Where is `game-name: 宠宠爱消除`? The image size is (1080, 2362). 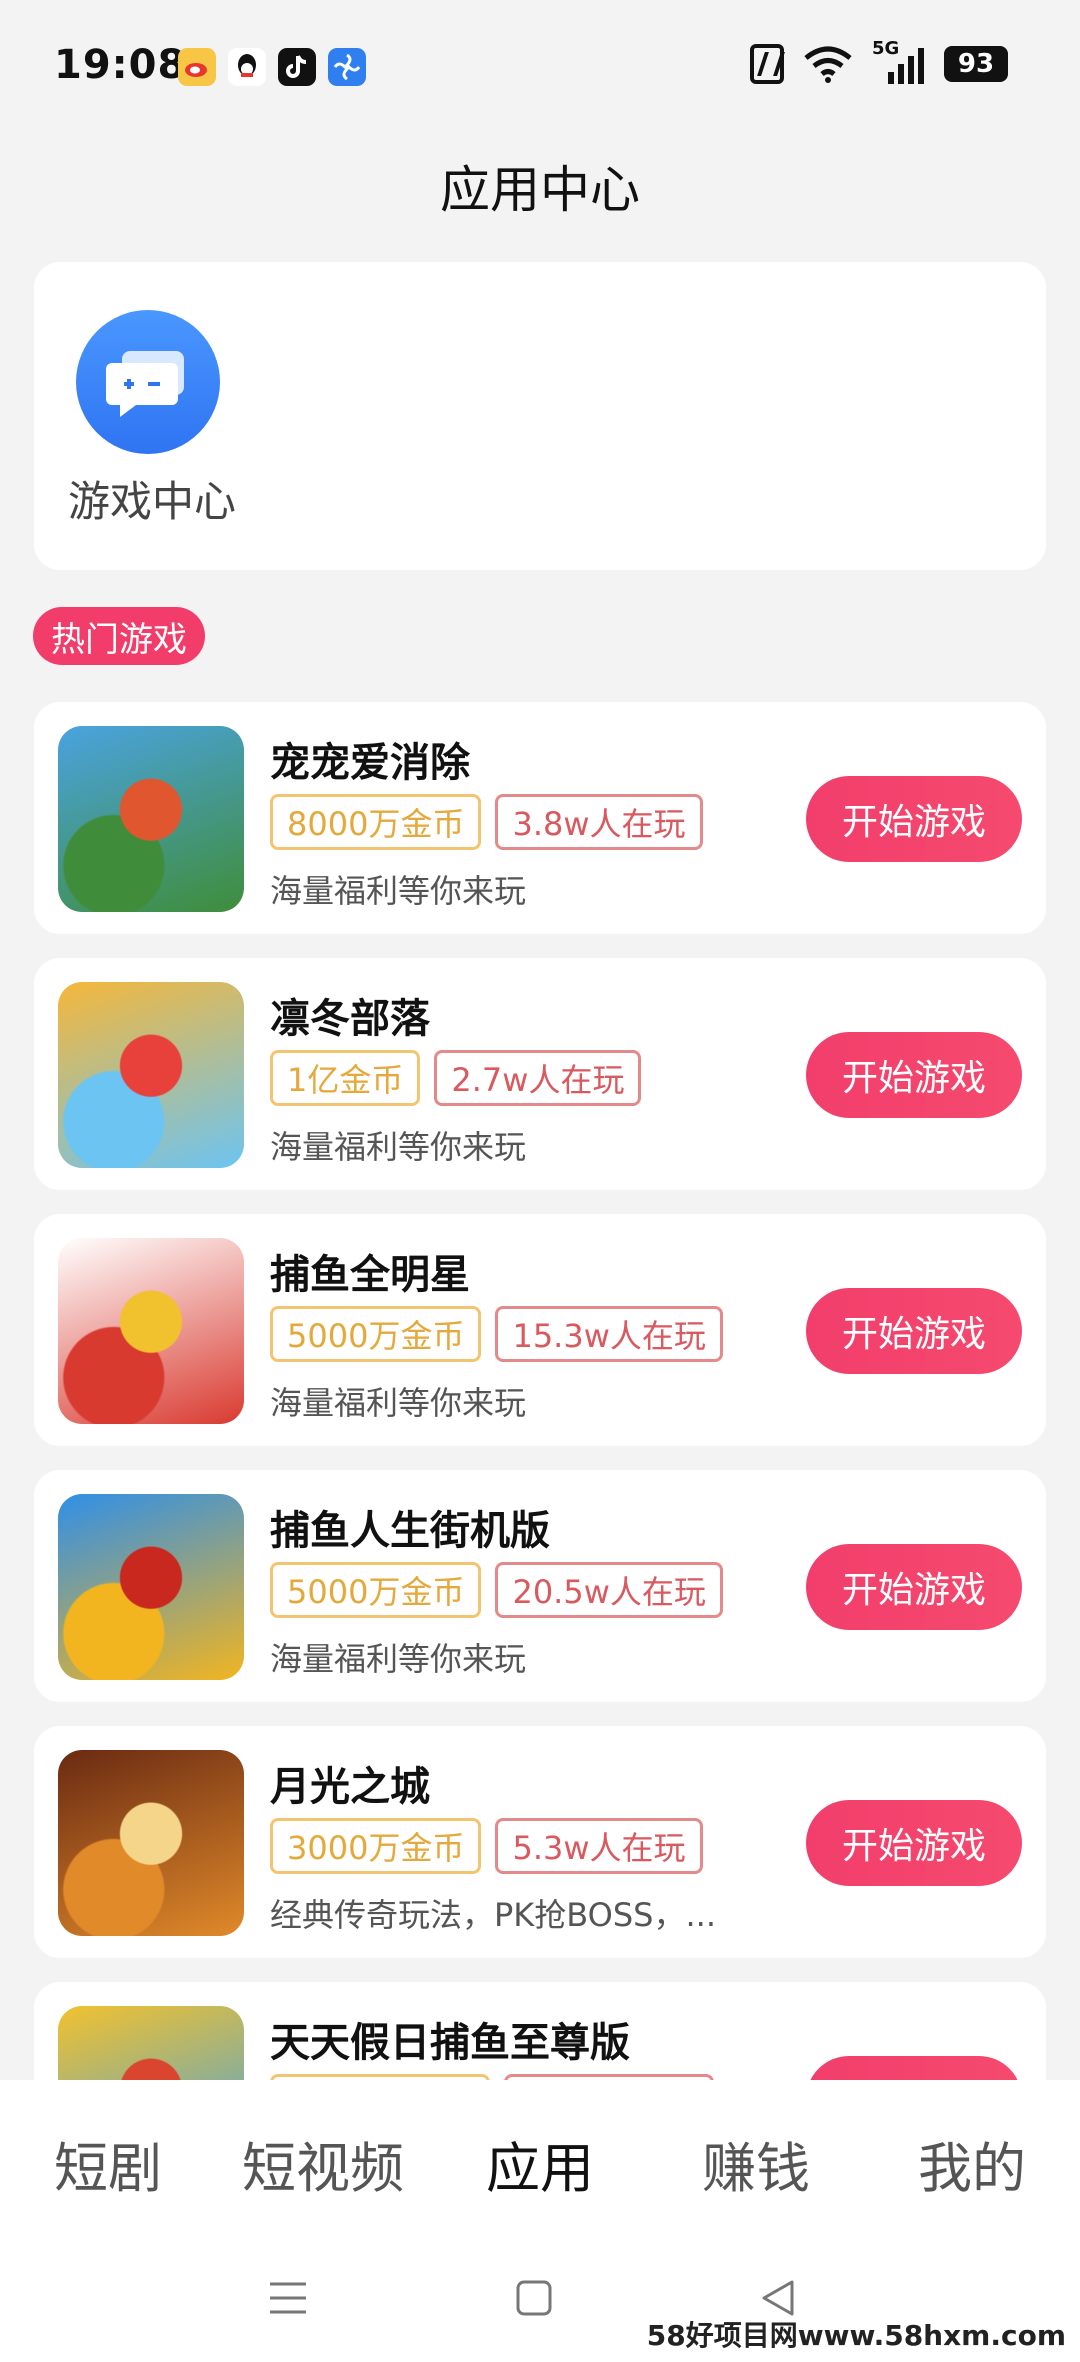 game-name: 宠宠爱消除 is located at coordinates (370, 763).